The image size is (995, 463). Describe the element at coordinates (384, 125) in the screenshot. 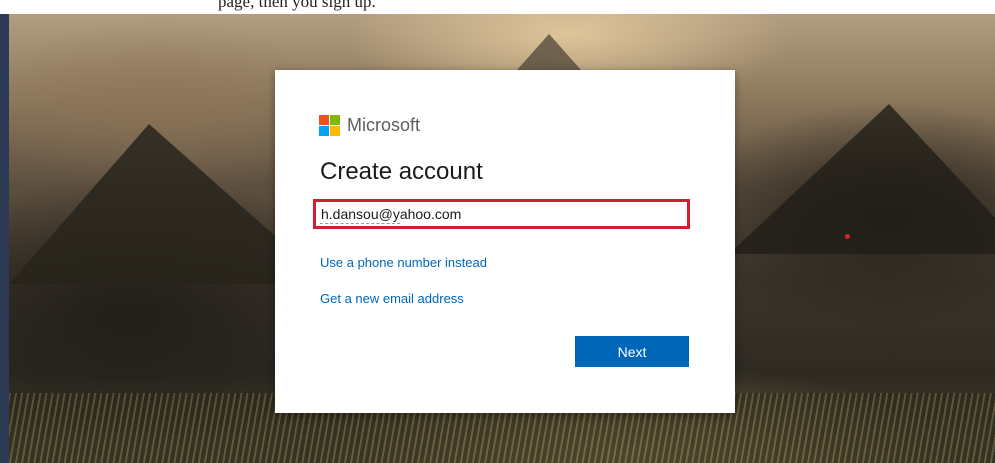

I see `brand-name: Microsoft` at that location.